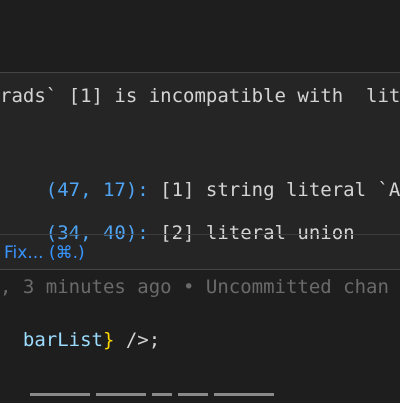 The height and width of the screenshot is (403, 400). I want to click on code-tail: />;, so click(137, 340).